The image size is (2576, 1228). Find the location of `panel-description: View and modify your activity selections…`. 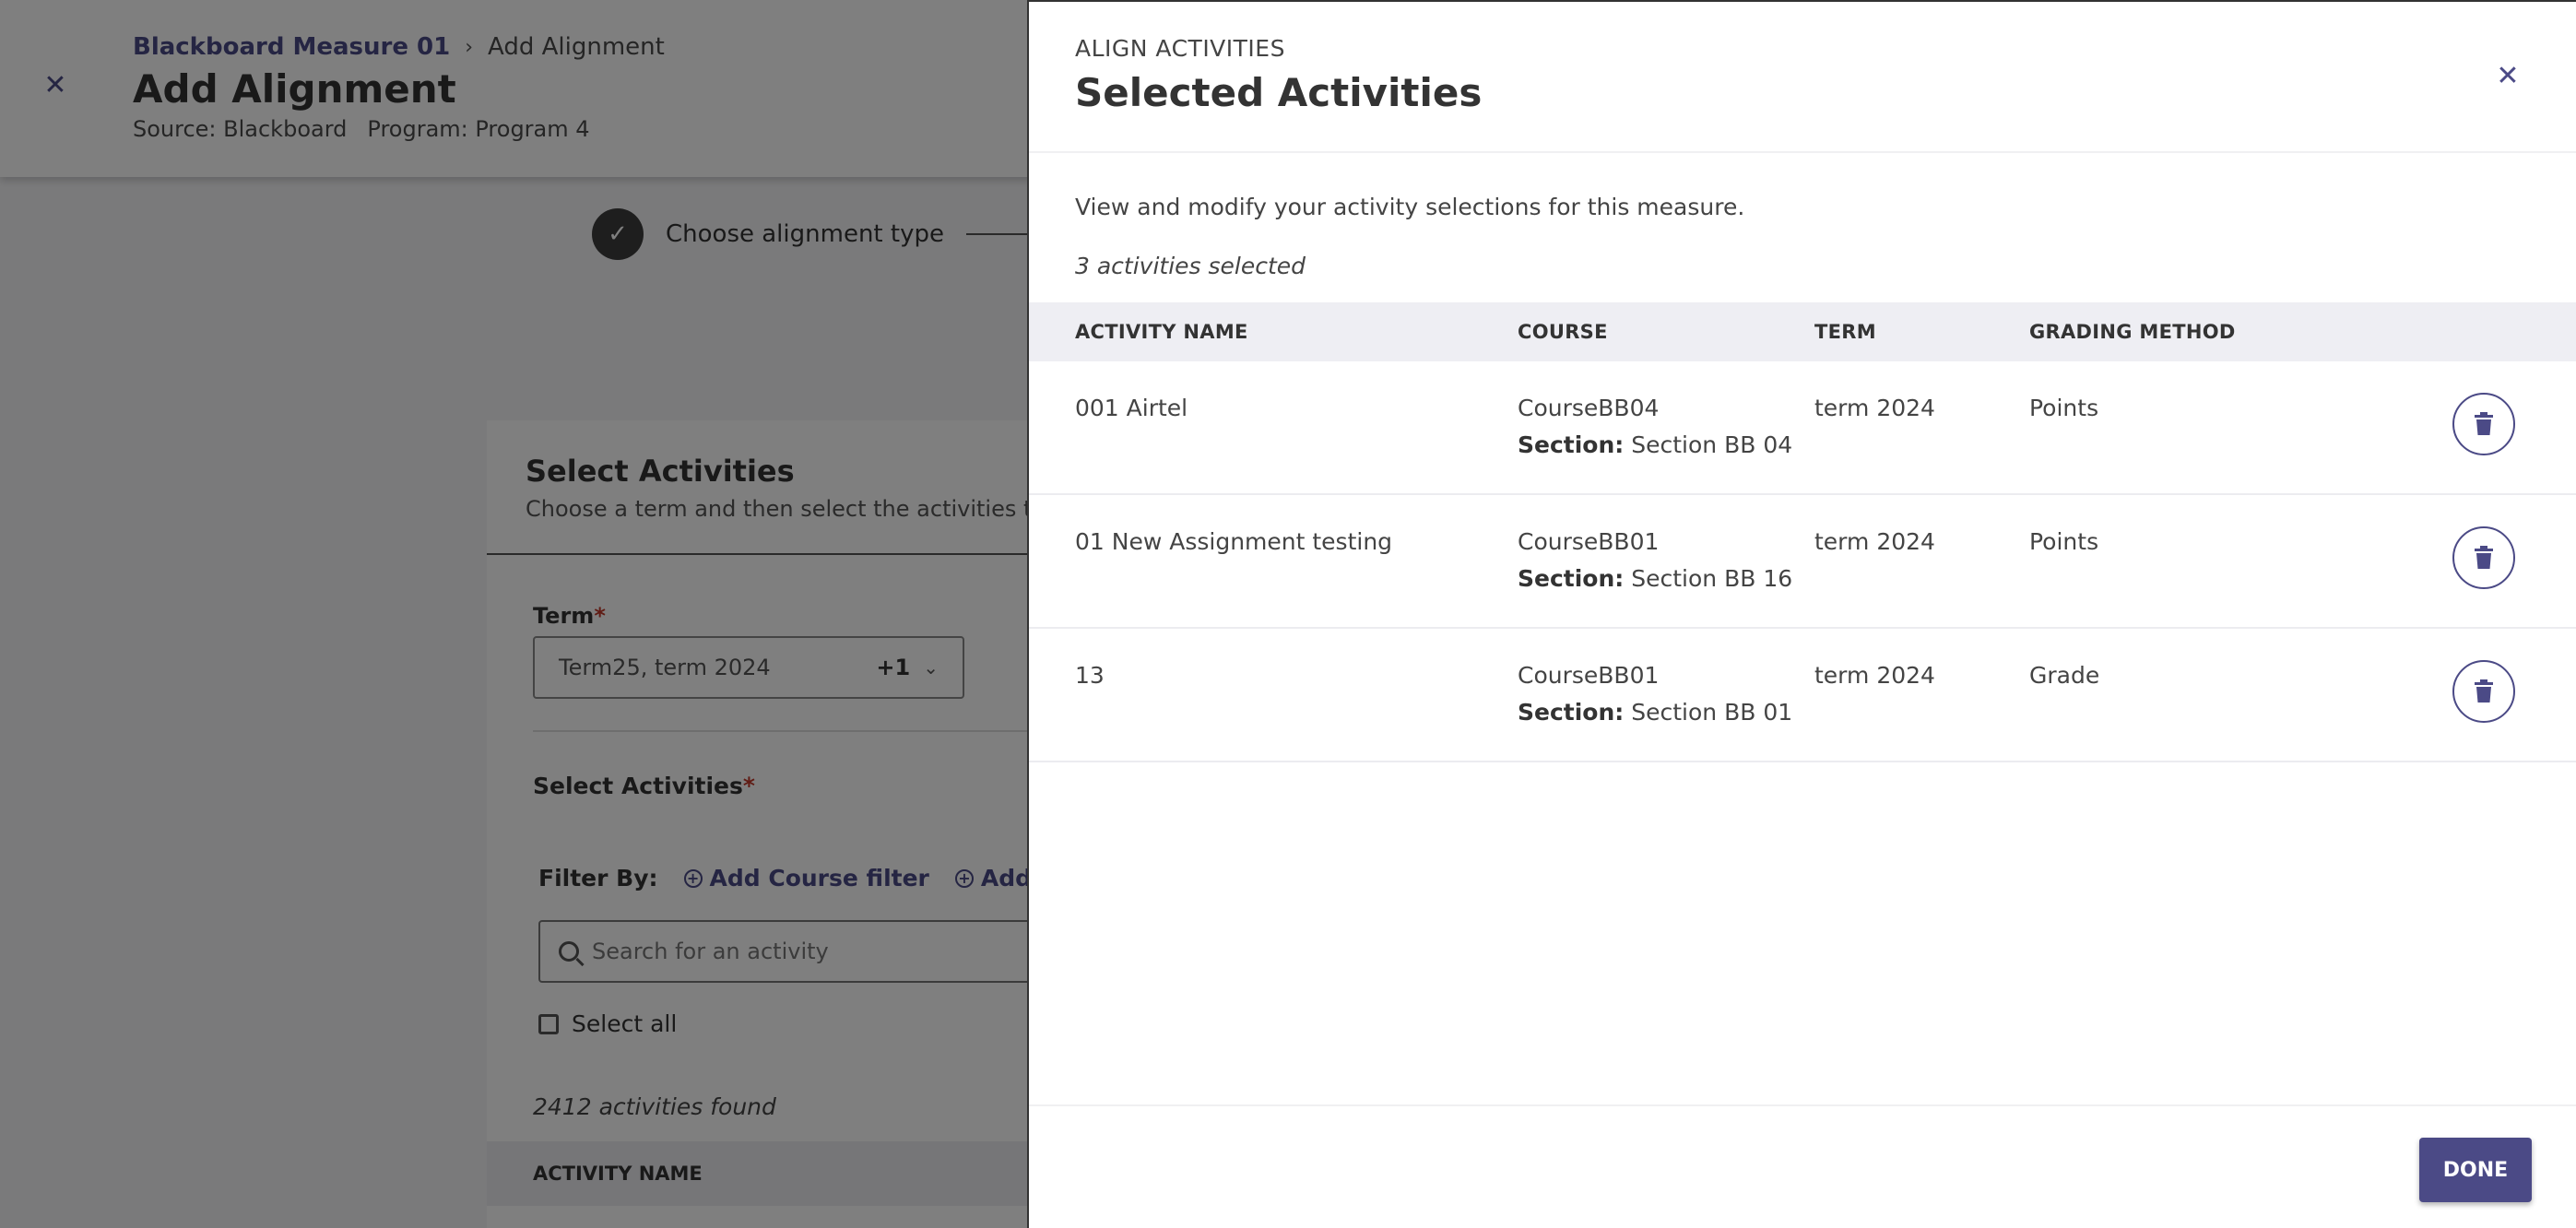

panel-description: View and modify your activity selections… is located at coordinates (1410, 207).